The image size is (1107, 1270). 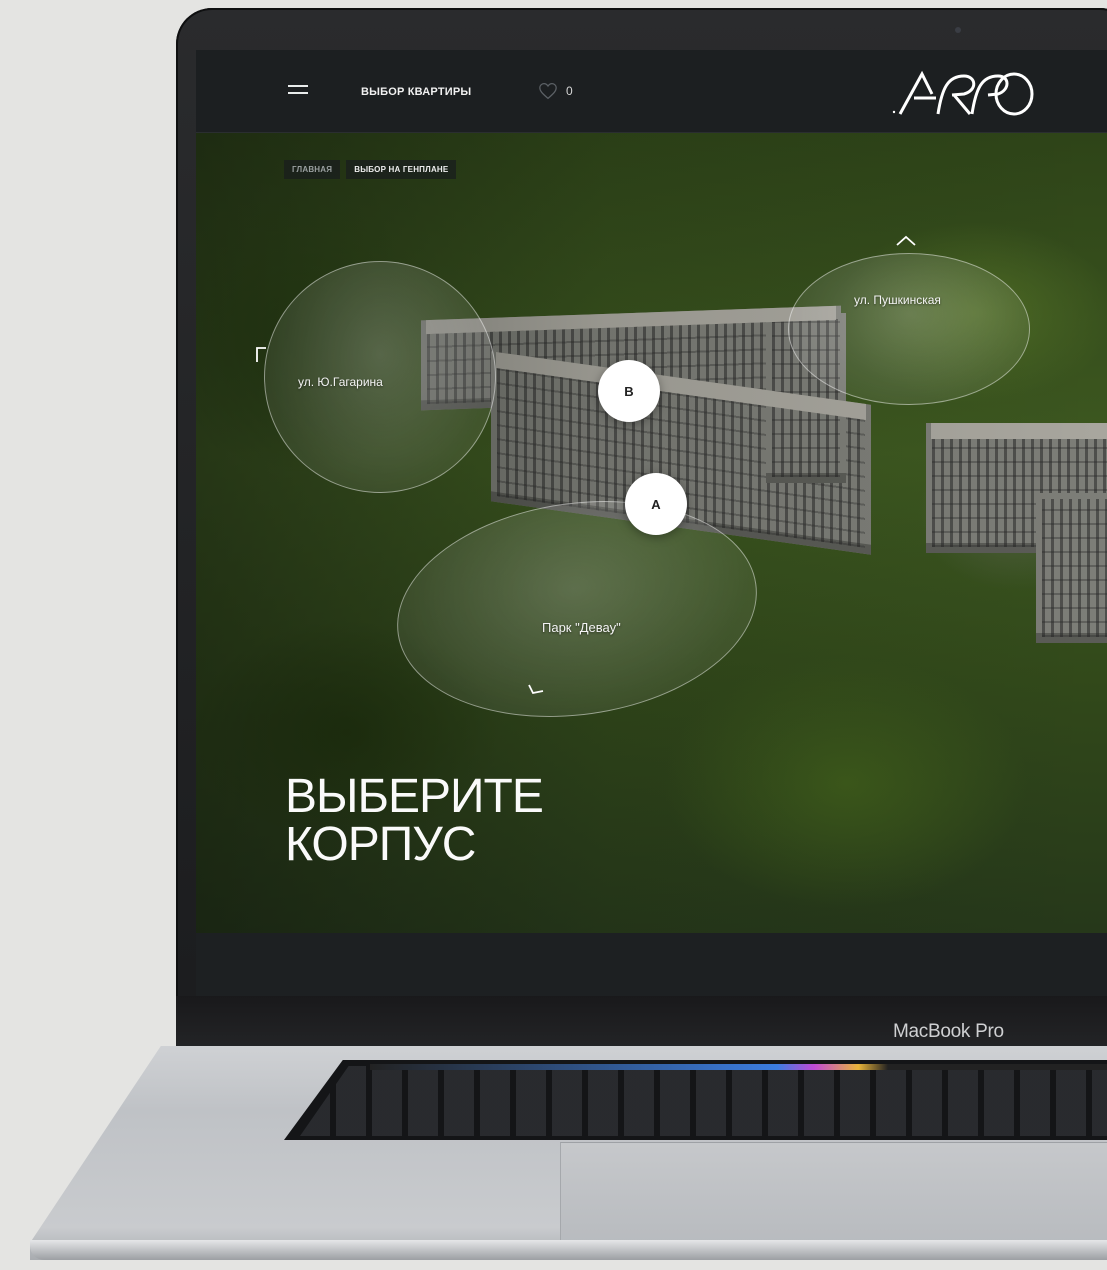 I want to click on laptop-front-edge, so click(x=568, y=1250).